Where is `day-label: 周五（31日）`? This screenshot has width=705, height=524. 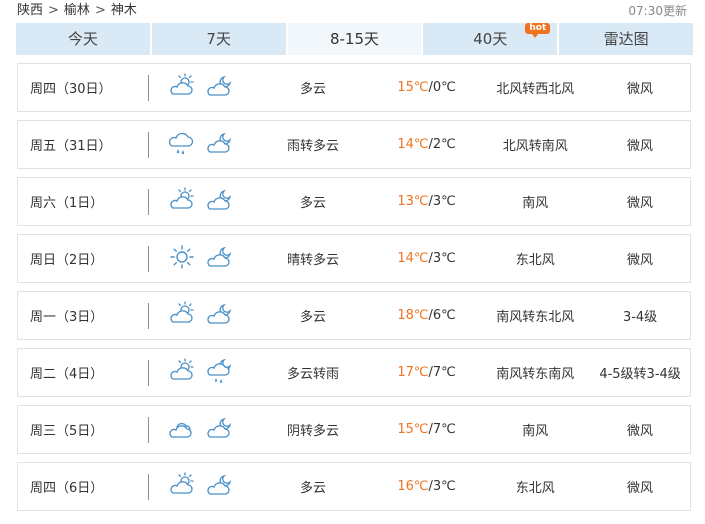
day-label: 周五（31日） is located at coordinates (71, 146).